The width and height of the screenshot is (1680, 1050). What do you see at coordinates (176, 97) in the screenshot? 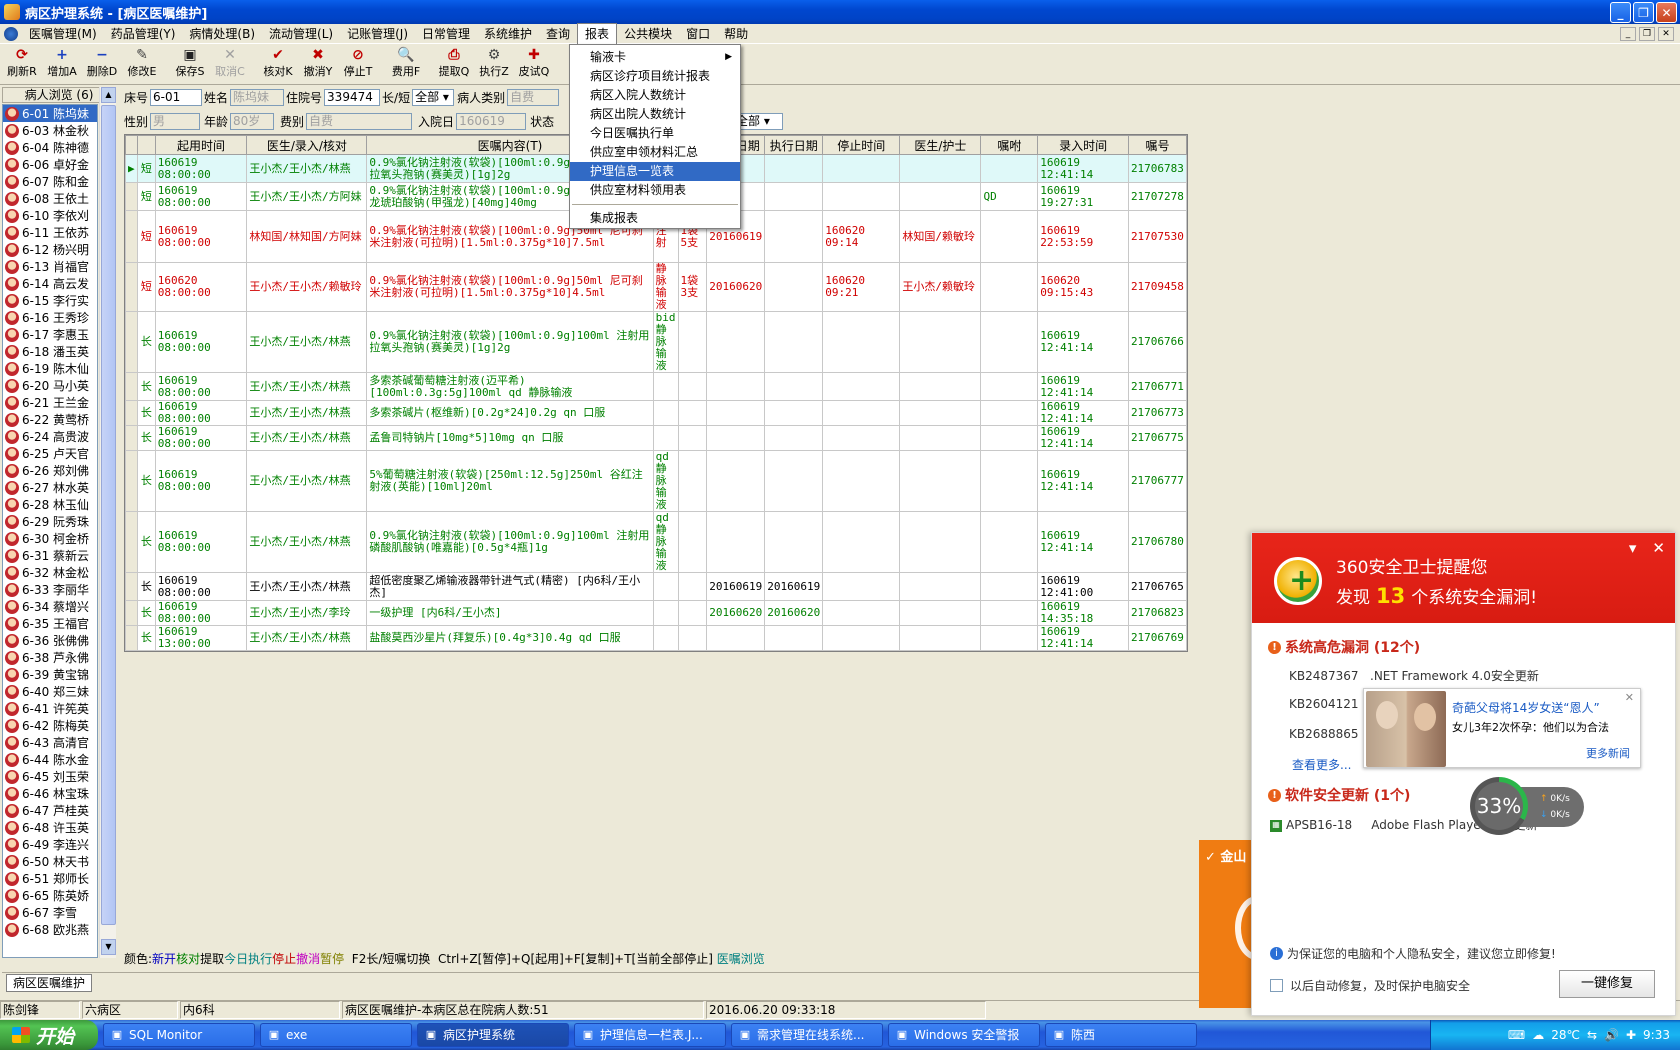
I see `bed-field: 6-01` at bounding box center [176, 97].